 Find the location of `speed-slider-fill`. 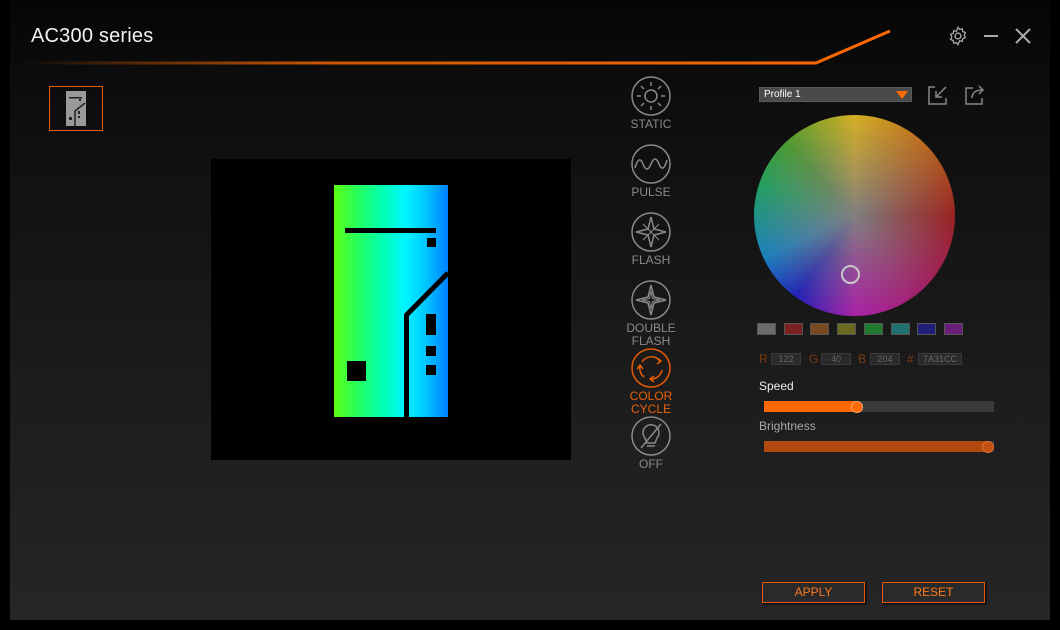

speed-slider-fill is located at coordinates (810, 406).